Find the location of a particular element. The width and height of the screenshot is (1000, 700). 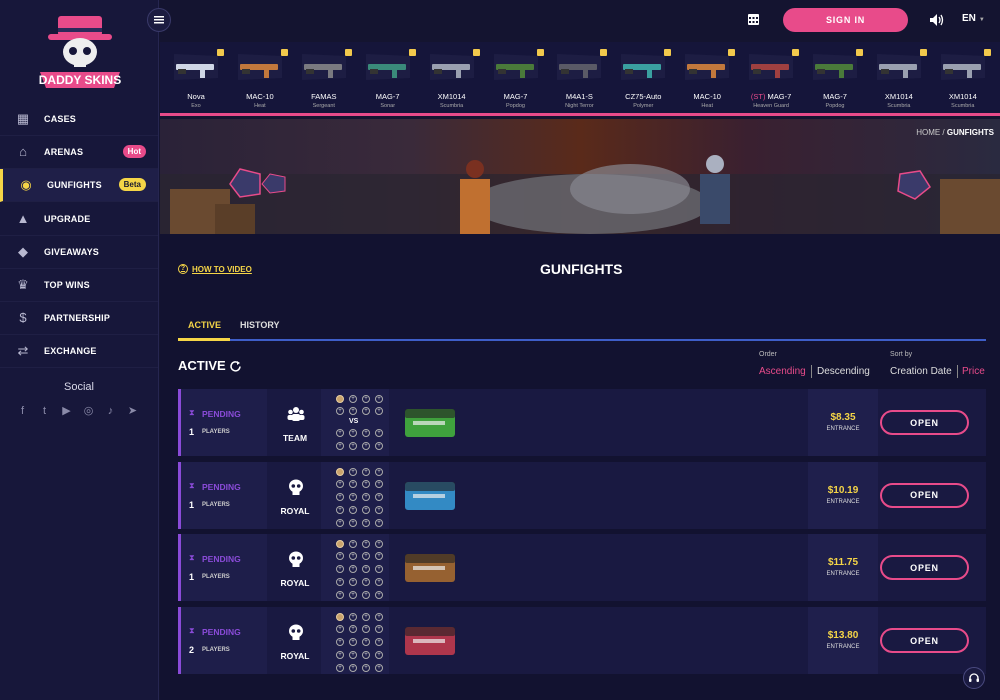

drop-item: FAMAS Sergeant is located at coordinates (324, 77).